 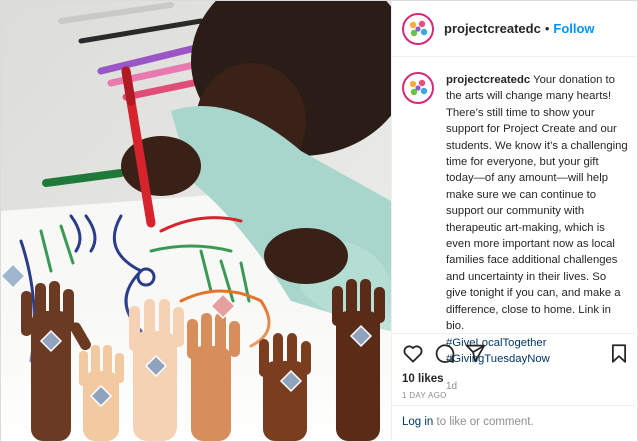 What do you see at coordinates (488, 80) in the screenshot?
I see `caption-username: projectcreatedc` at bounding box center [488, 80].